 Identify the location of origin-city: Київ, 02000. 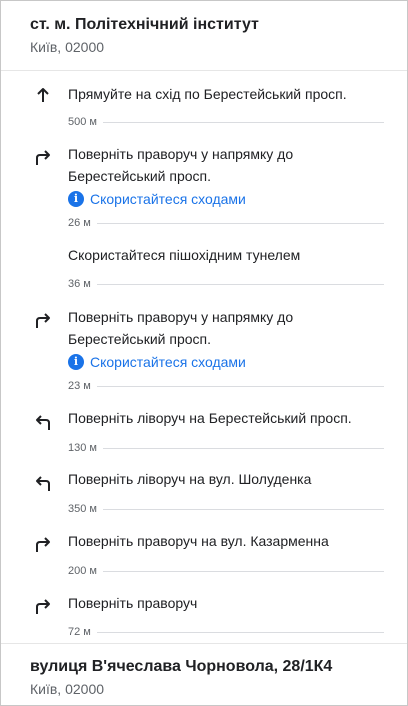
(67, 47).